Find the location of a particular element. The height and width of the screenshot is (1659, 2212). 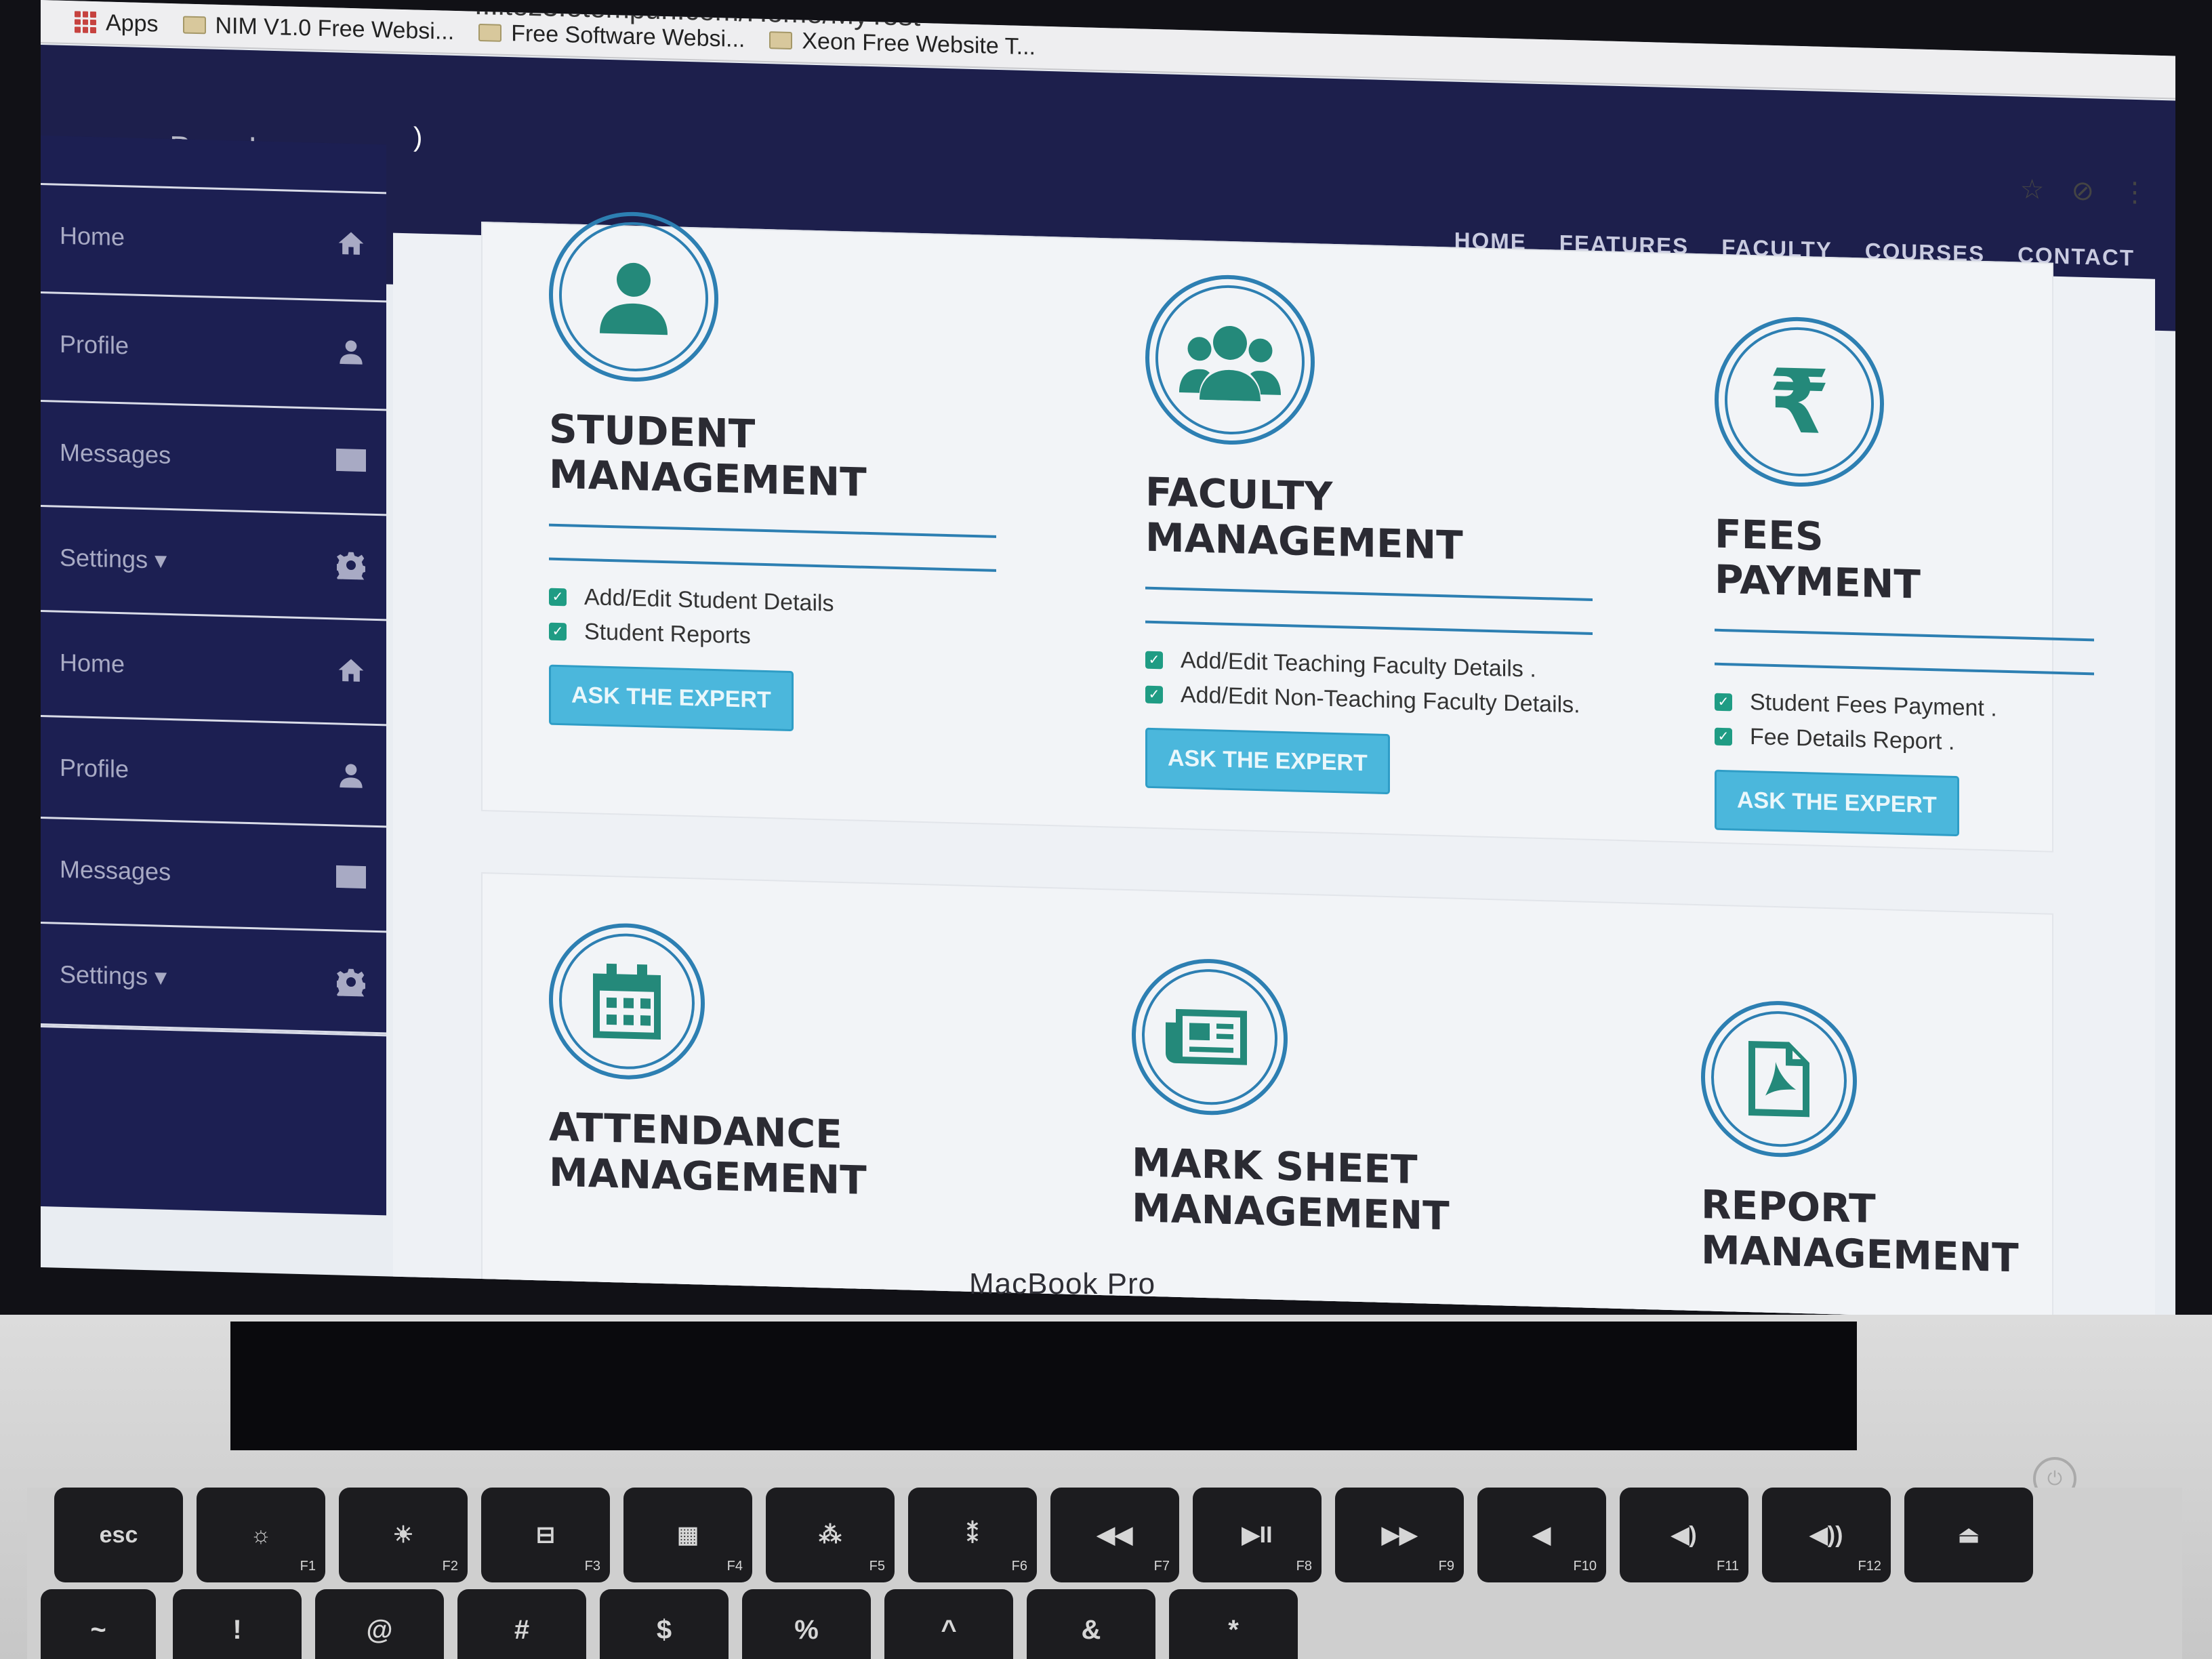

key-f11: ◀) F11 is located at coordinates (1684, 1535).